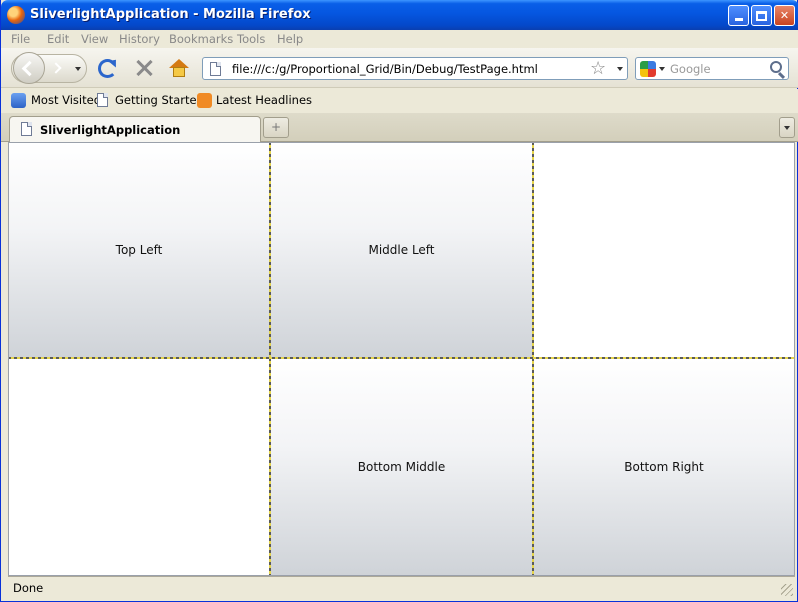 The height and width of the screenshot is (602, 798). What do you see at coordinates (139, 39) in the screenshot?
I see `menu-history: History` at bounding box center [139, 39].